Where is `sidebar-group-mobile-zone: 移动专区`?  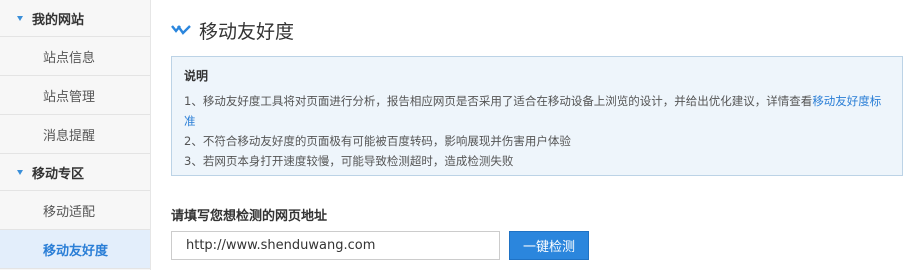 sidebar-group-mobile-zone: 移动专区 is located at coordinates (75, 172).